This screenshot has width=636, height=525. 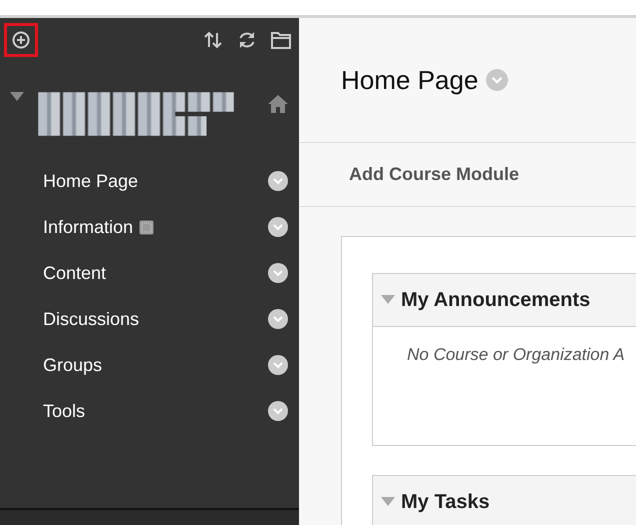 What do you see at coordinates (149, 319) in the screenshot?
I see `sidebar-nav-item: Discussions` at bounding box center [149, 319].